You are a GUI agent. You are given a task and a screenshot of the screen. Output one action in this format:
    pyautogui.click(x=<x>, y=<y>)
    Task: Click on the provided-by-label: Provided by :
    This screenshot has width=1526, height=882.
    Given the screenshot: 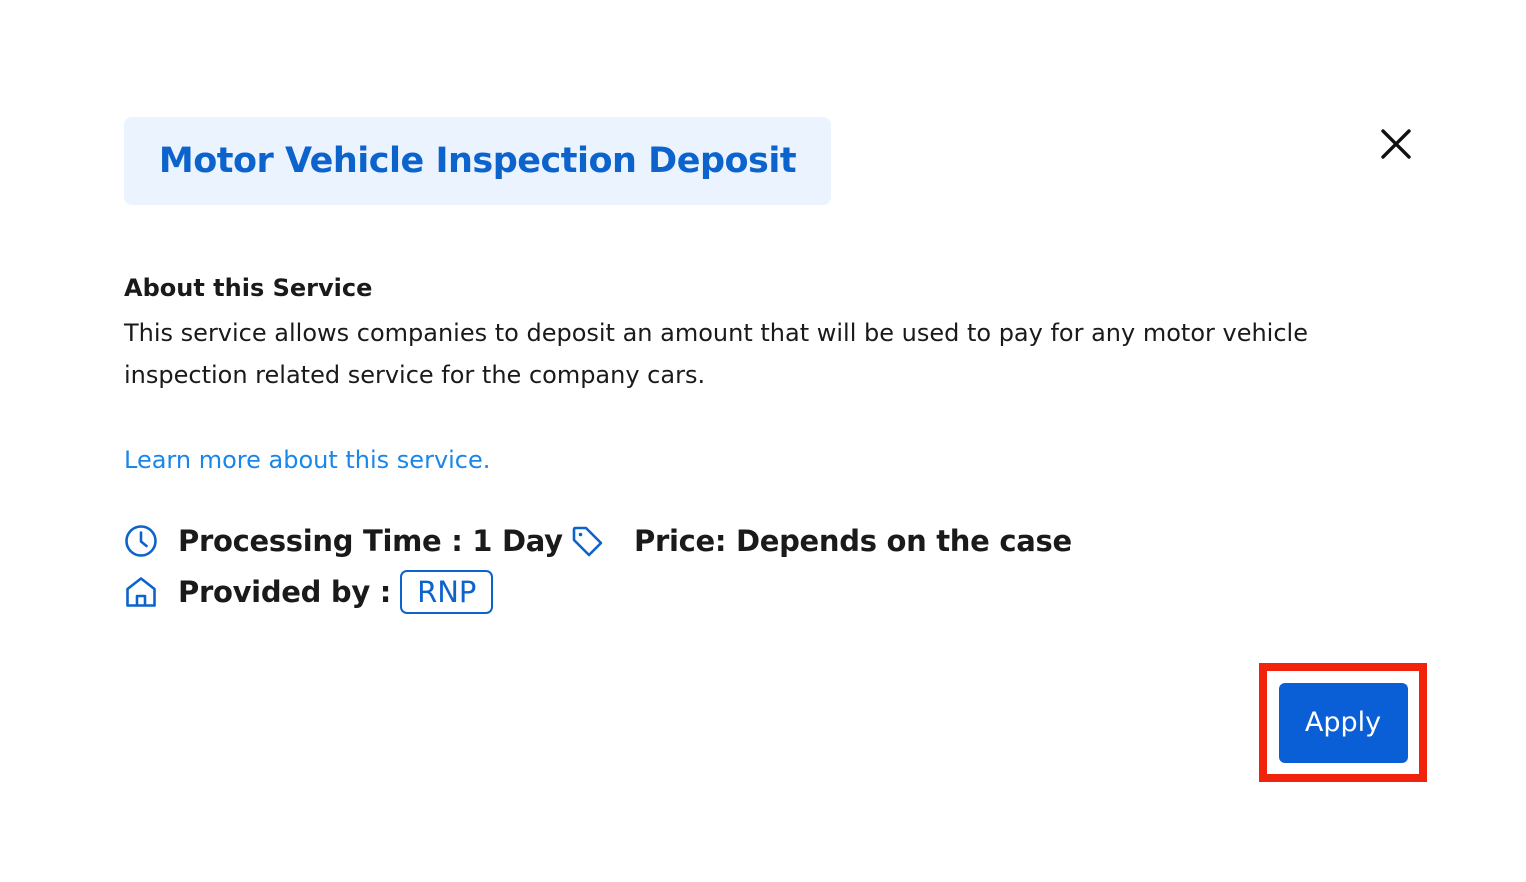 What is the action you would take?
    pyautogui.click(x=285, y=592)
    